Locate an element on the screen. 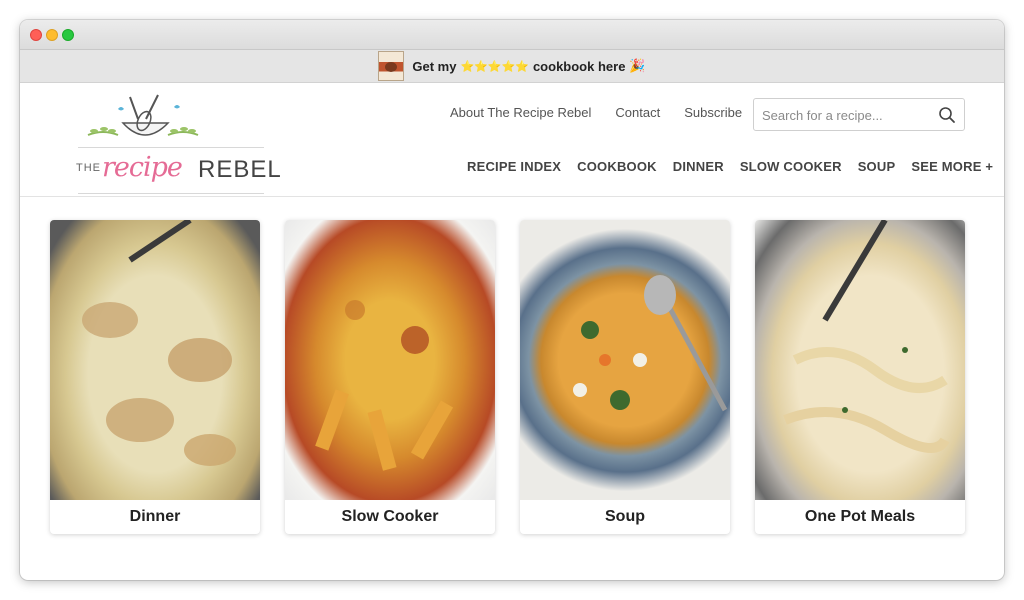 This screenshot has width=1024, height=600. slow-cooker-photo is located at coordinates (390, 360).